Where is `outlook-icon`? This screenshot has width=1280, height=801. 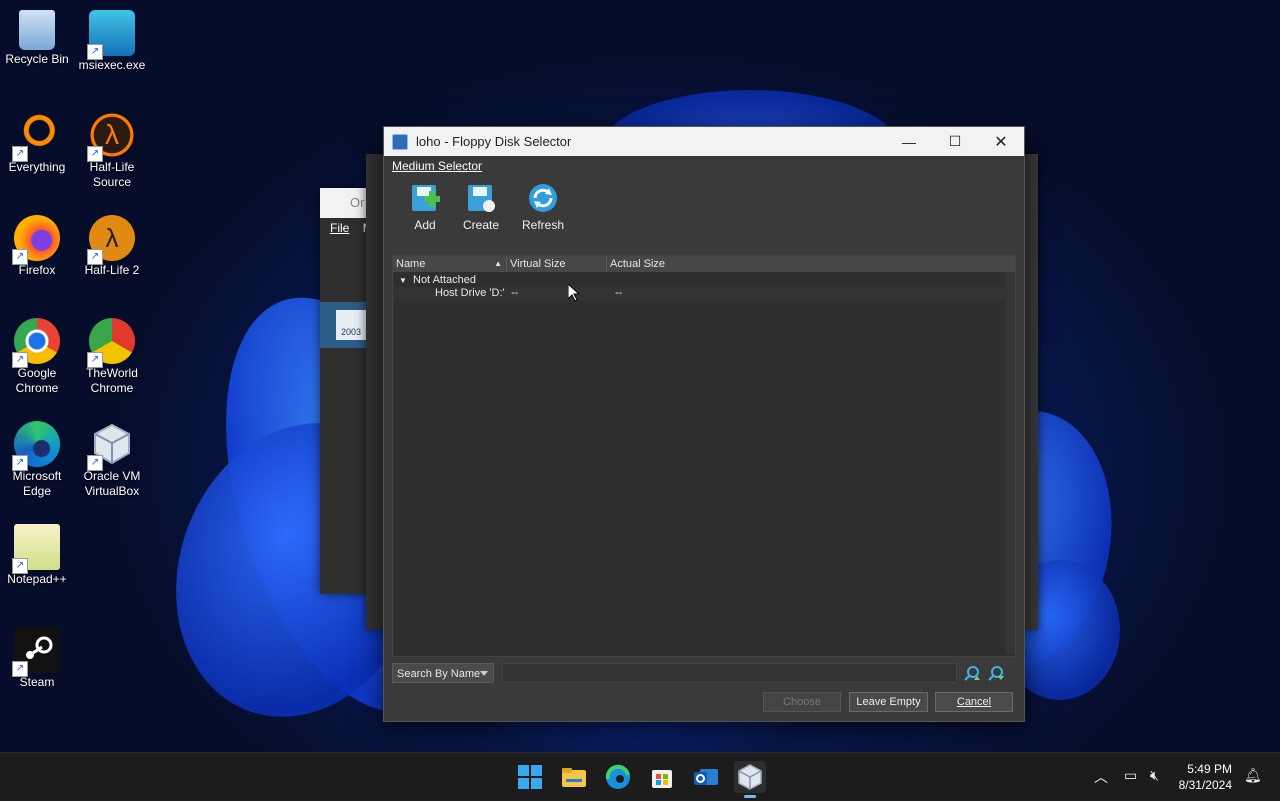 outlook-icon is located at coordinates (706, 777).